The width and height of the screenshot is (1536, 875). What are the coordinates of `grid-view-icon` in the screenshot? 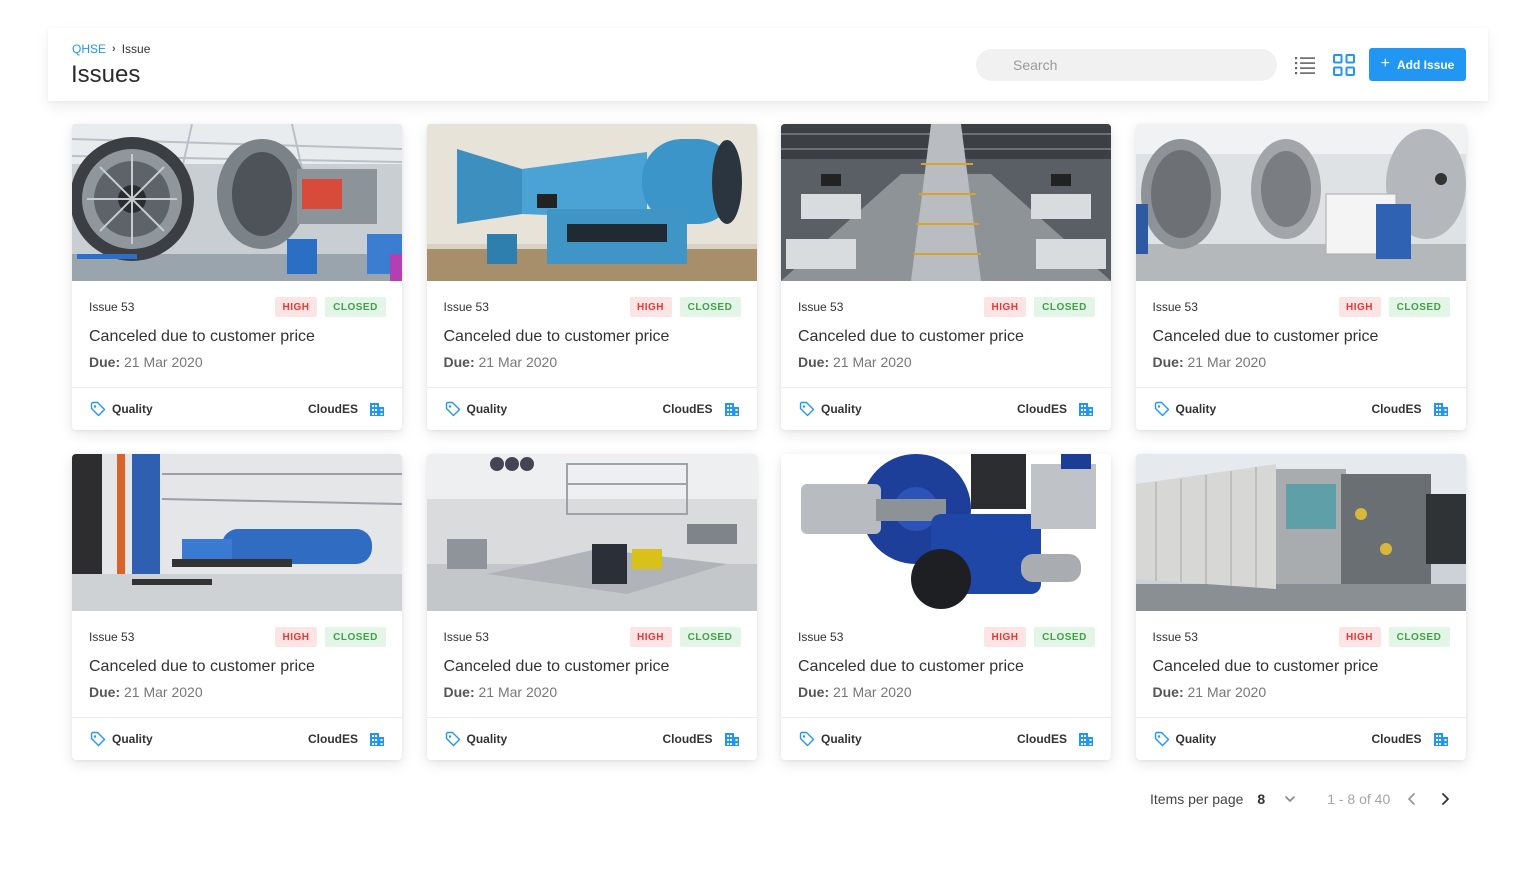 It's located at (1344, 65).